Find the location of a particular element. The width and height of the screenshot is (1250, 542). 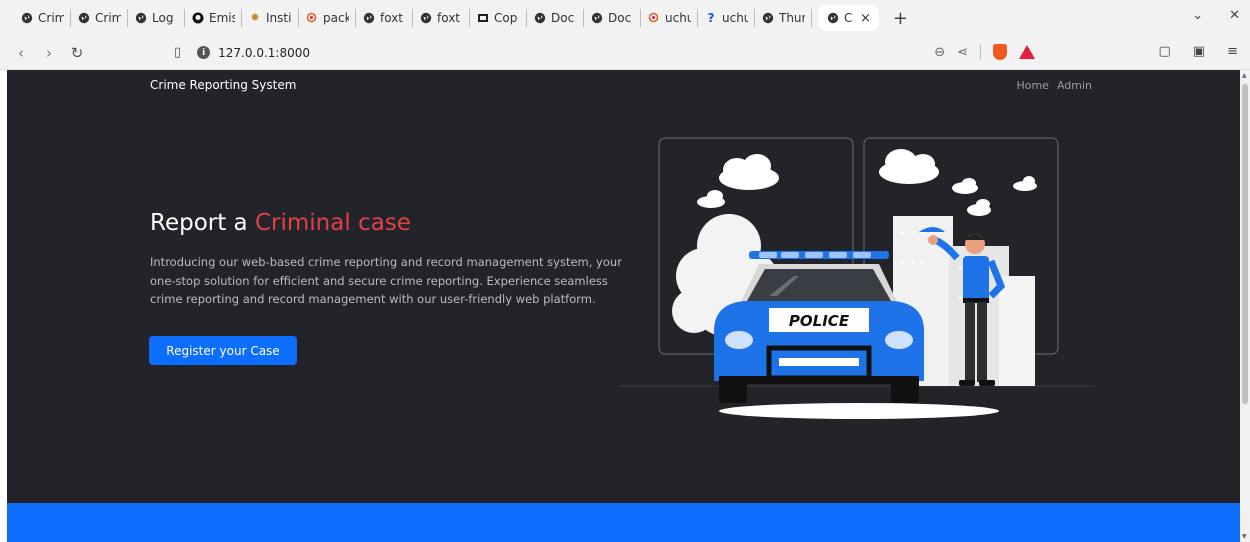

question-icon: ? is located at coordinates (711, 18).